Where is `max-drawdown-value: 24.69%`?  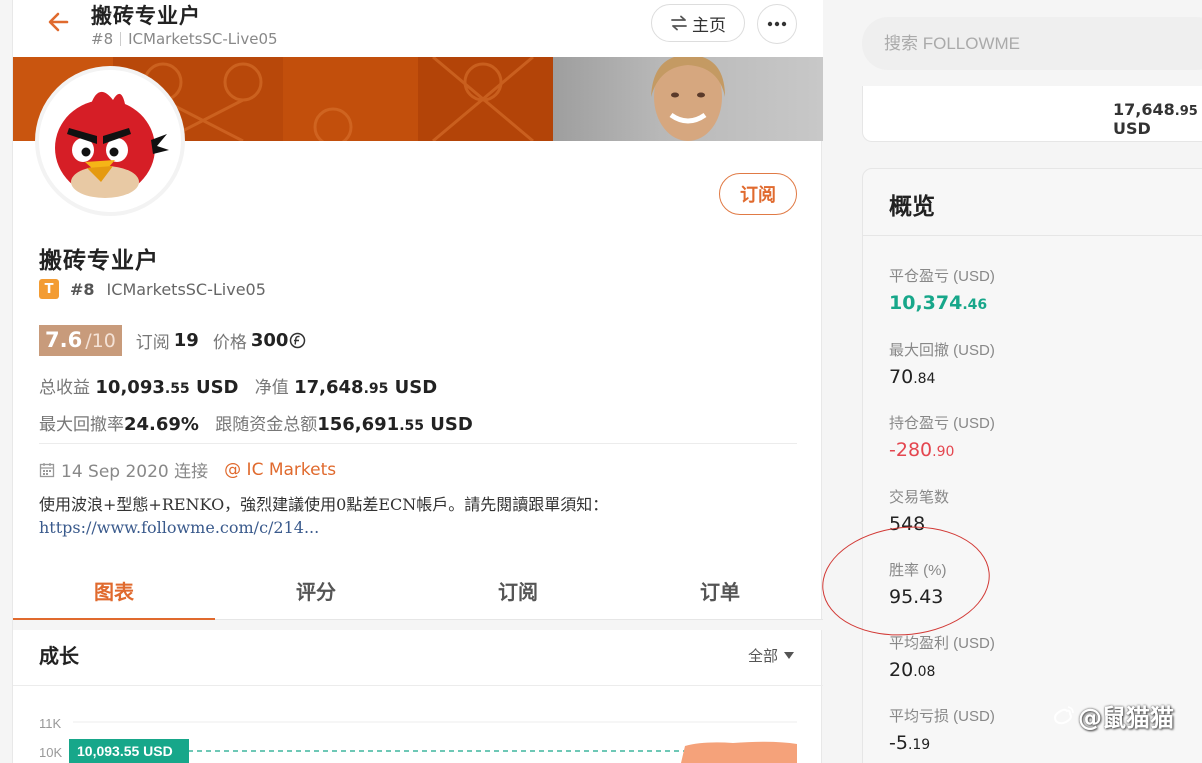
max-drawdown-value: 24.69% is located at coordinates (161, 424).